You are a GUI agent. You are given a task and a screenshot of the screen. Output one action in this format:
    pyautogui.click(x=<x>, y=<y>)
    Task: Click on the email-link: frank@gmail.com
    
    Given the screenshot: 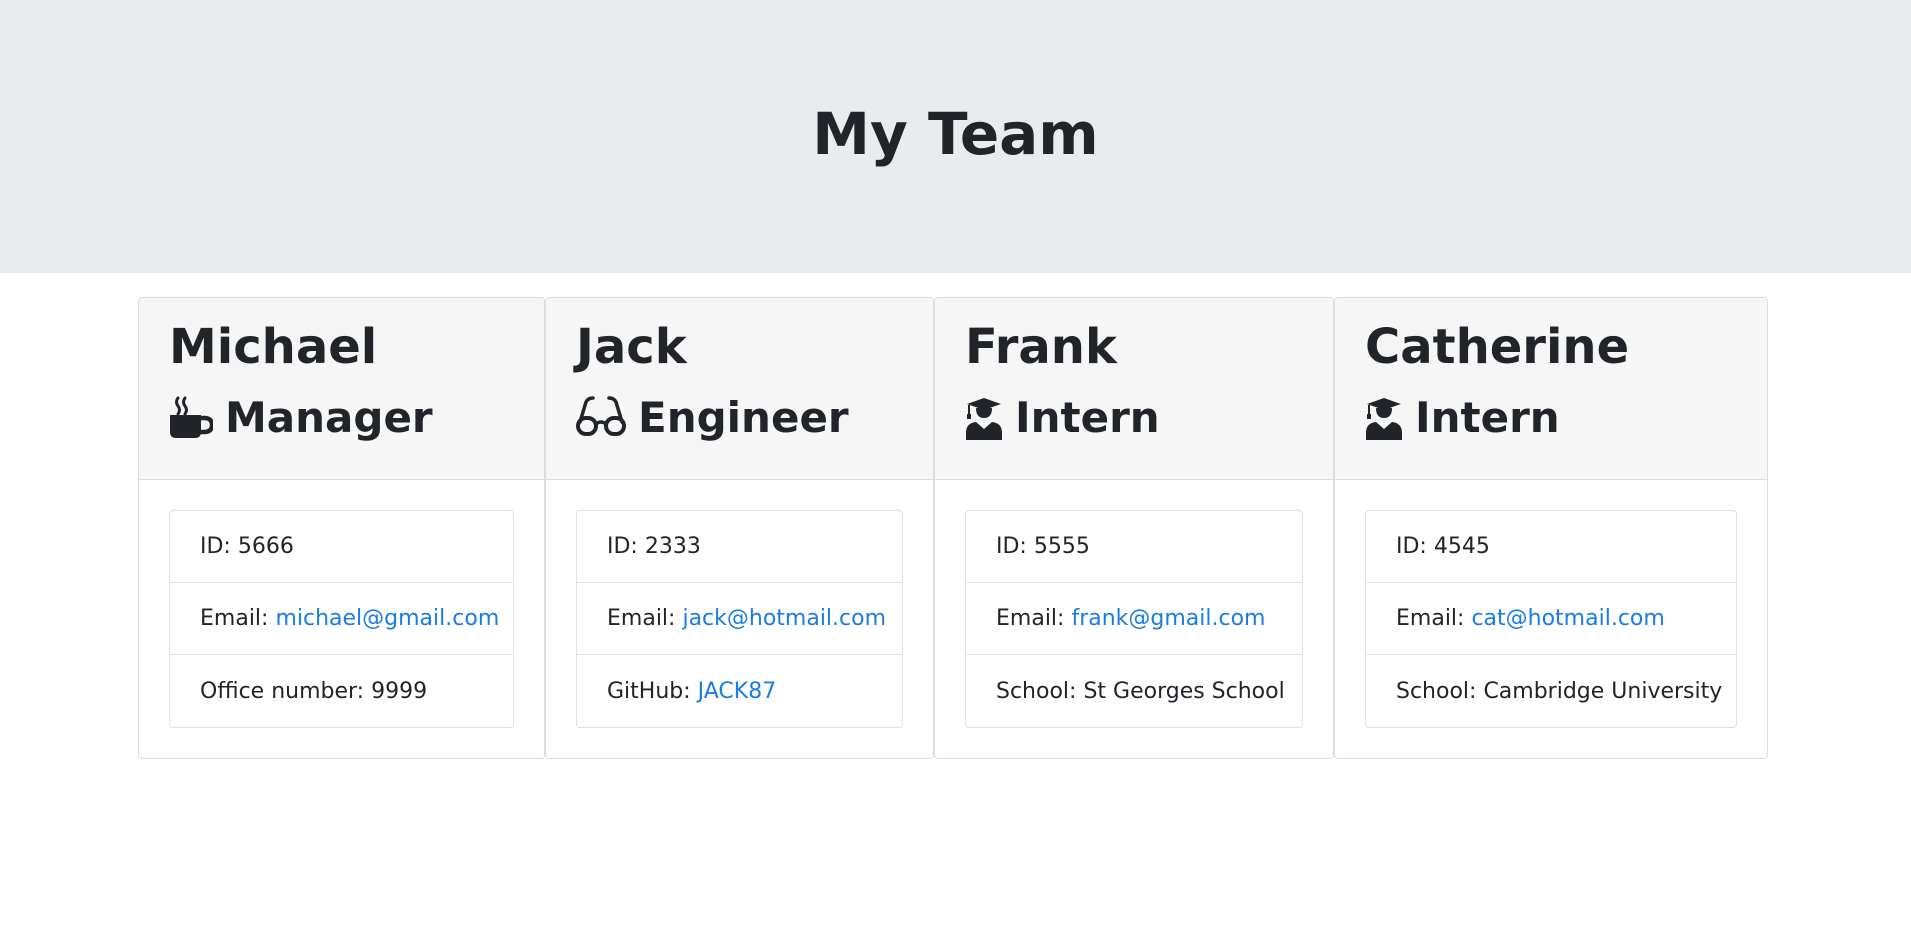 What is the action you would take?
    pyautogui.click(x=1168, y=618)
    